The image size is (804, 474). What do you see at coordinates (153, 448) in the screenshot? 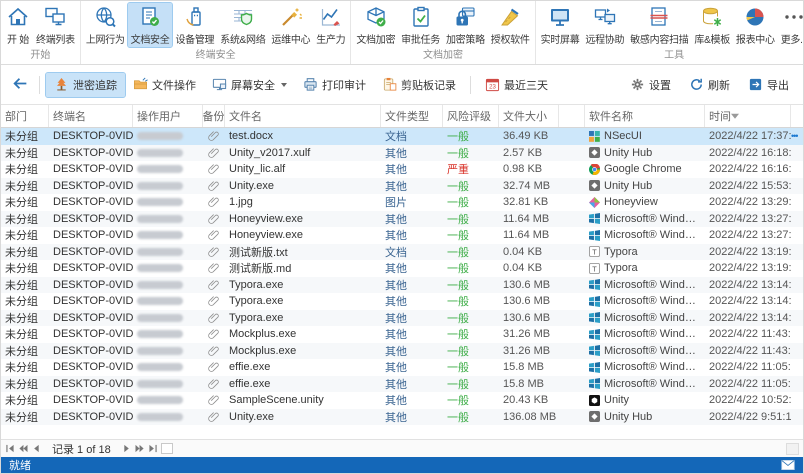
I see `pager-last-button` at bounding box center [153, 448].